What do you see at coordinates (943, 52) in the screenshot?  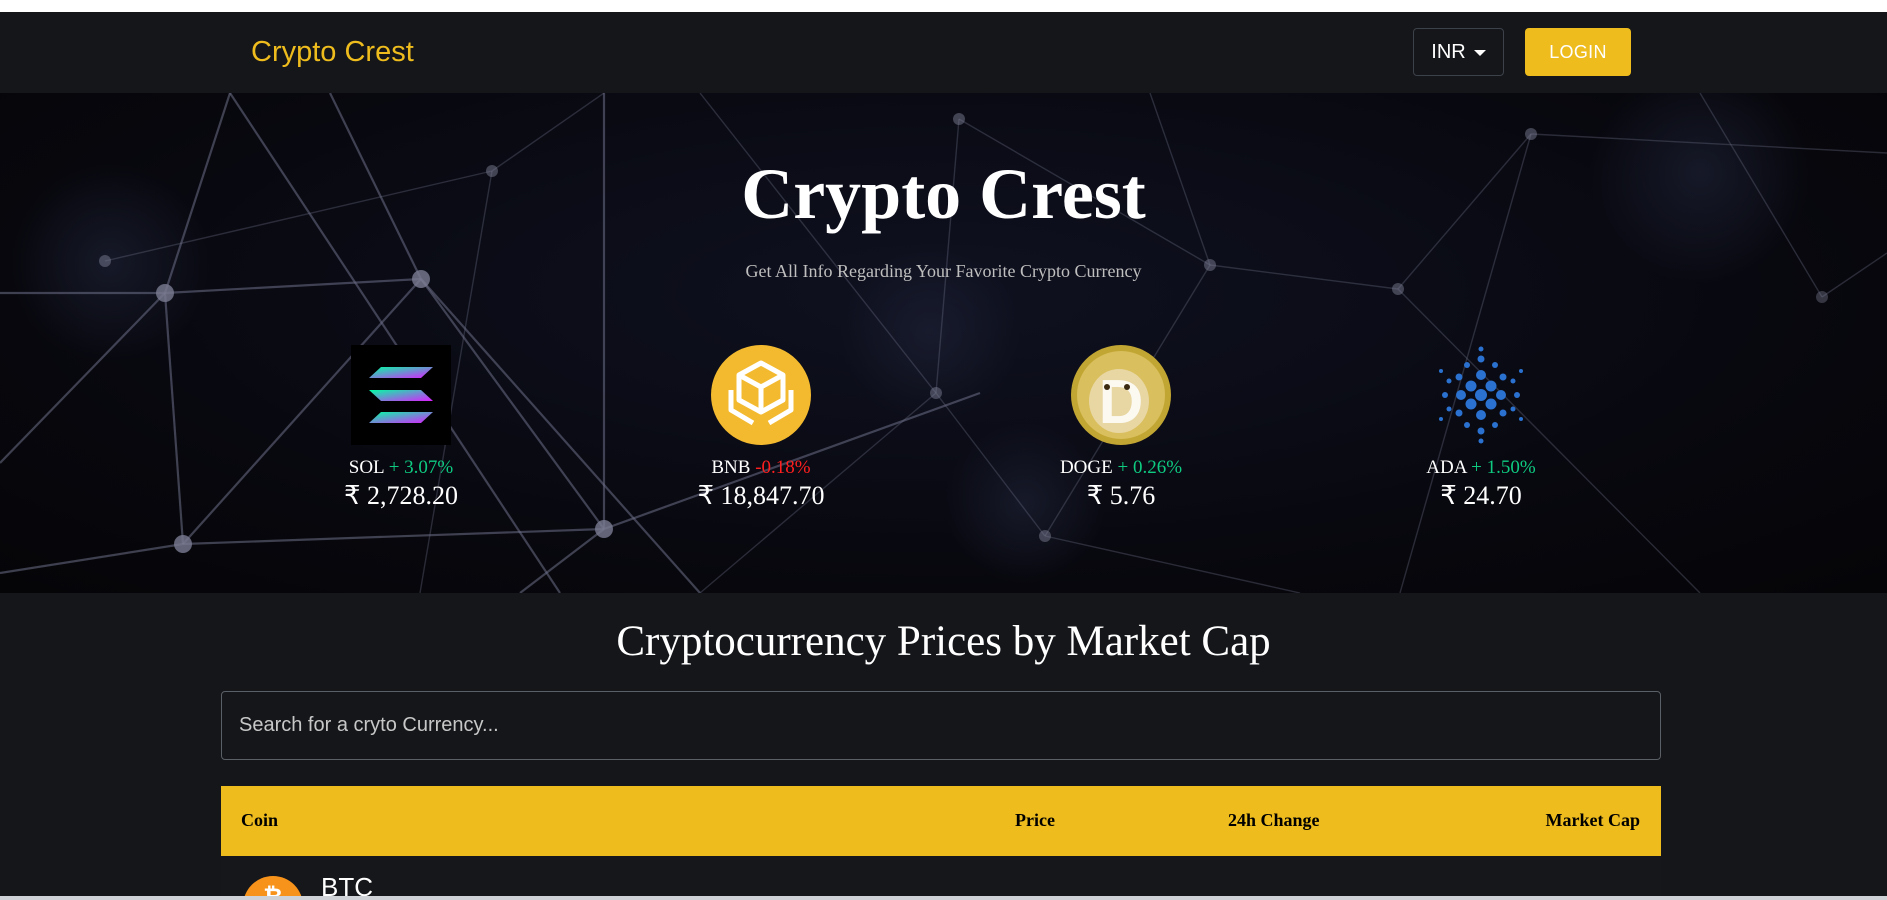 I see `navbar: Crypto Crest INR LOGIN` at bounding box center [943, 52].